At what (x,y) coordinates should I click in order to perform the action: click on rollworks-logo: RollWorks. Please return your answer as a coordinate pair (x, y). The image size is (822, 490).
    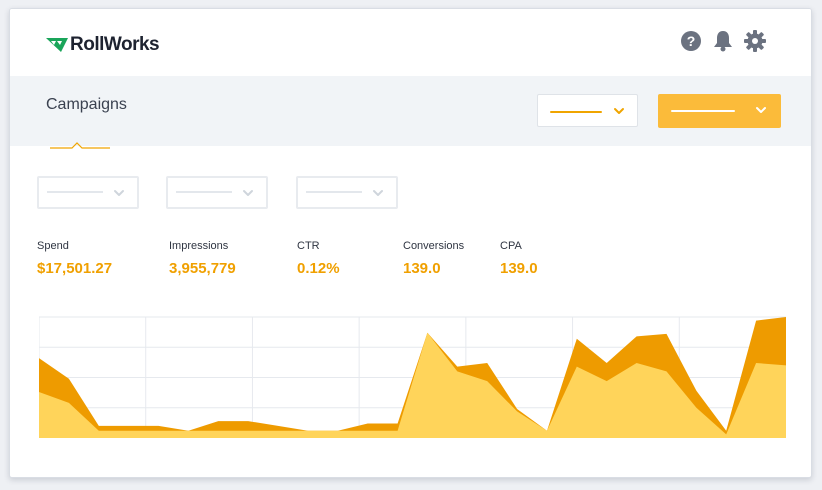
    Looking at the image, I should click on (103, 45).